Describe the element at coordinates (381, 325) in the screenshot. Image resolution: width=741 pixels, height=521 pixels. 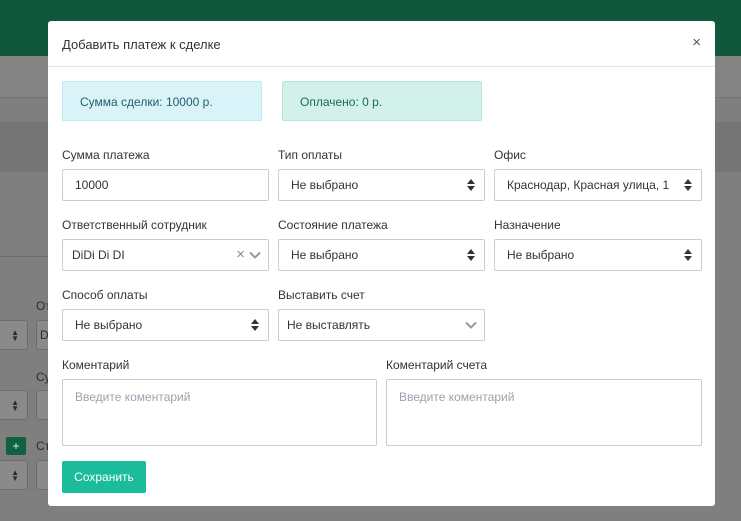
I see `invoice-select: Не выставлять` at that location.